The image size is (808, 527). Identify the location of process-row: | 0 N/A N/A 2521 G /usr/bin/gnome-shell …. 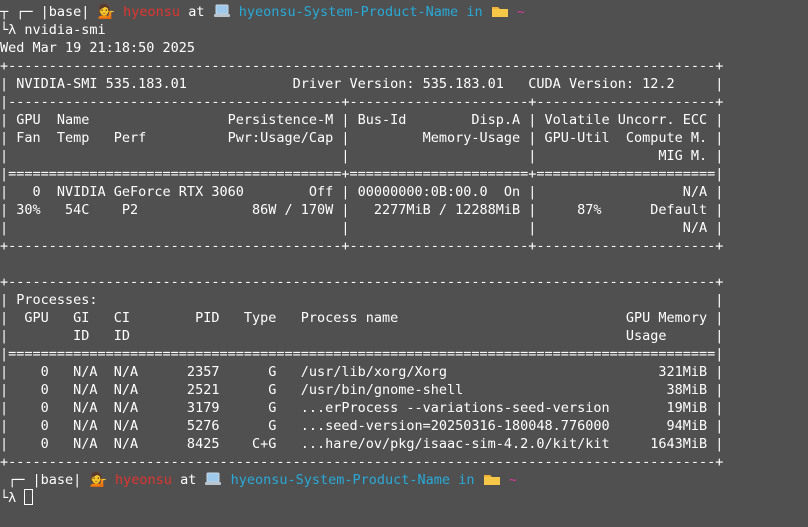
(362, 390).